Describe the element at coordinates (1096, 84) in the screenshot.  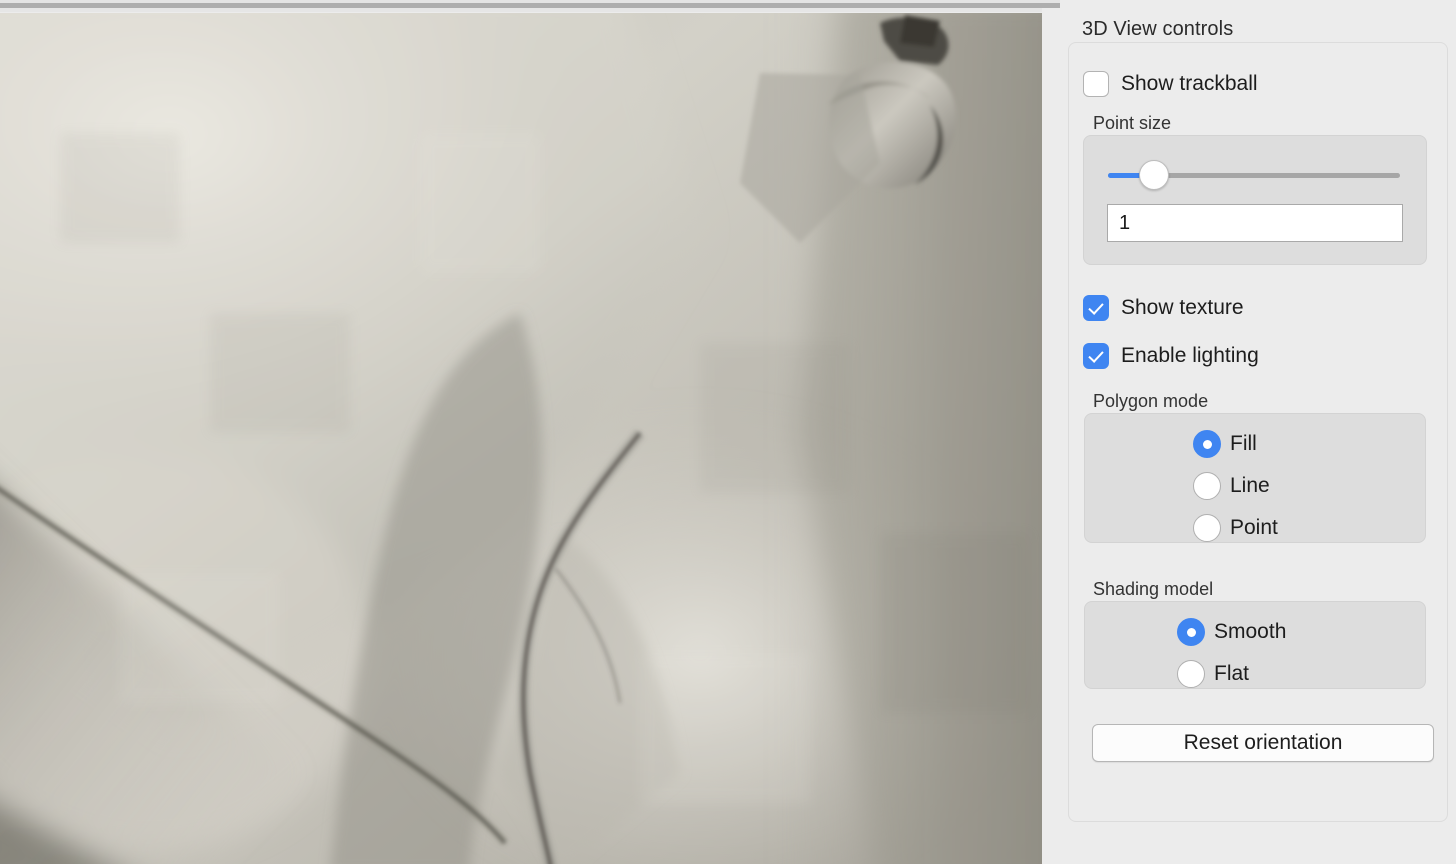
I see `show-trackball-checkbox` at that location.